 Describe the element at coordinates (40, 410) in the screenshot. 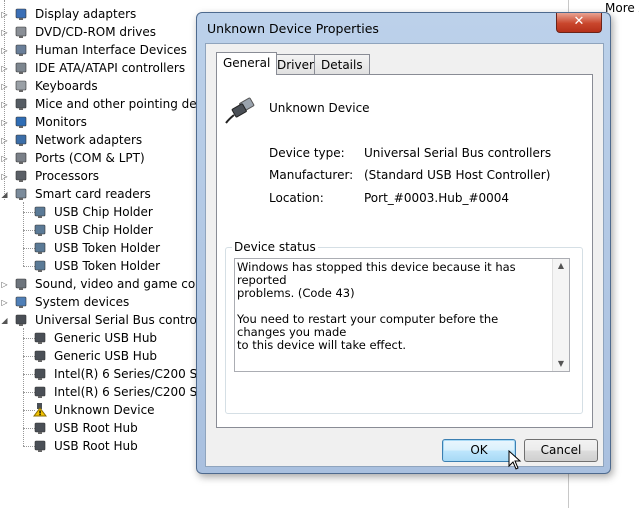

I see `warning-icon` at that location.